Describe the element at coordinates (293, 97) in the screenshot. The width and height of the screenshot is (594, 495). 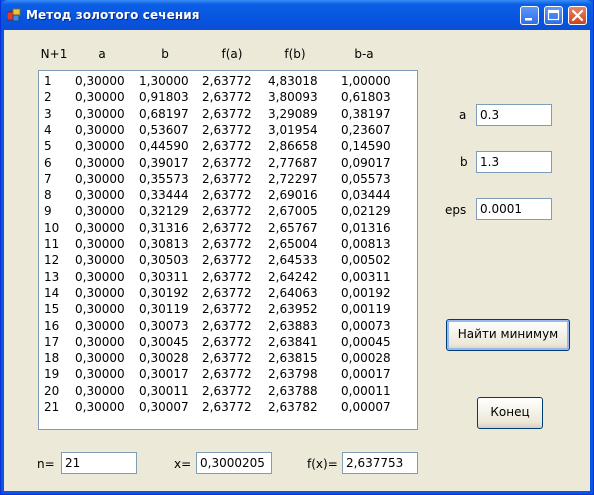
I see `cell-fb: 3,80093` at that location.